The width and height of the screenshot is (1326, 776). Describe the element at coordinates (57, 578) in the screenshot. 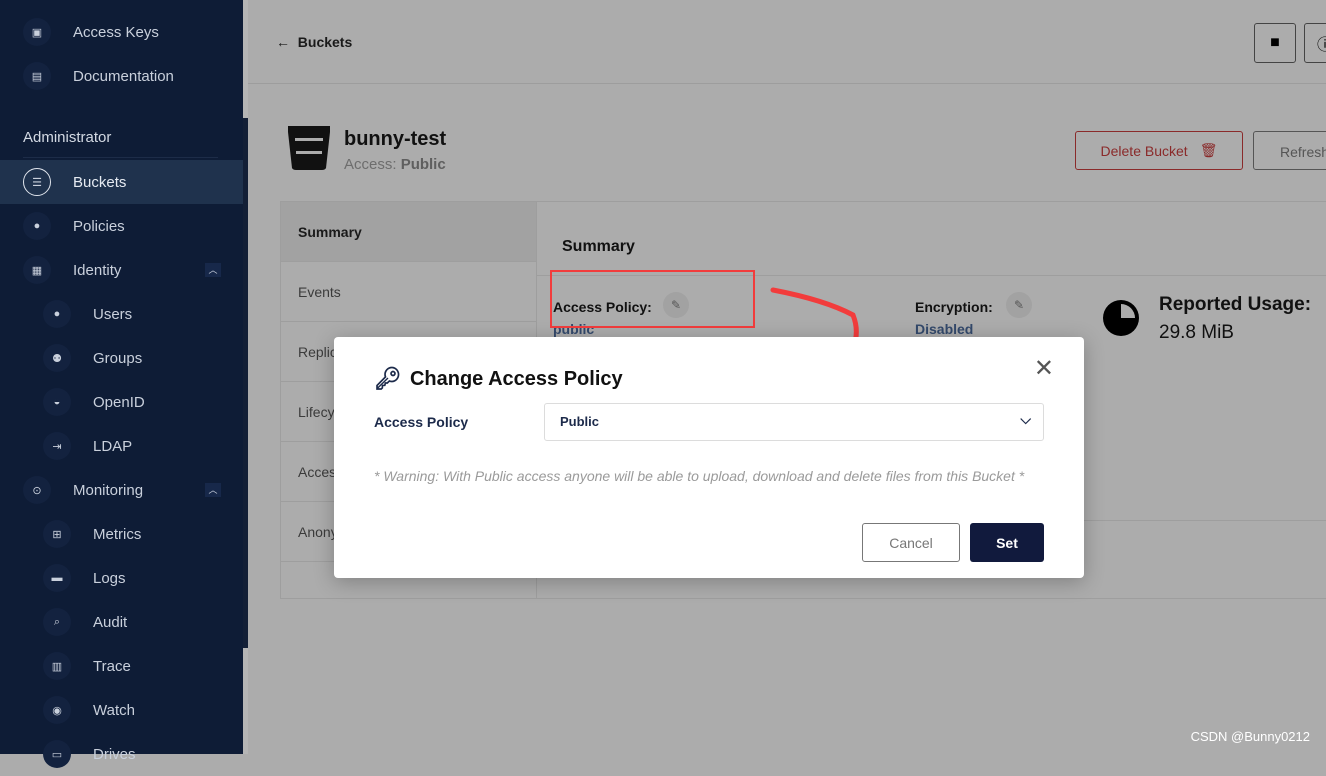

I see `logs-icon: ▬` at that location.